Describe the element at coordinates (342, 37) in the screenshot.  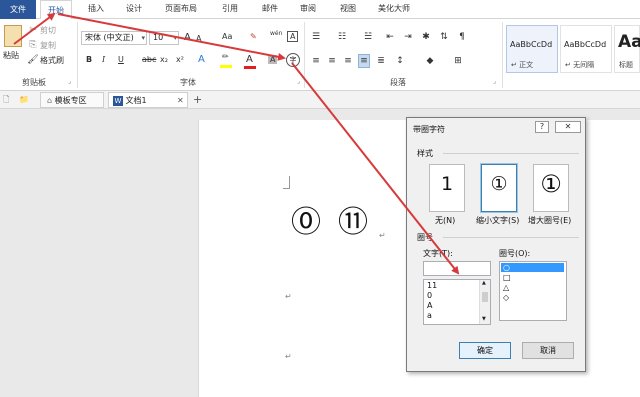
I see `numbering-icon: ☷` at that location.